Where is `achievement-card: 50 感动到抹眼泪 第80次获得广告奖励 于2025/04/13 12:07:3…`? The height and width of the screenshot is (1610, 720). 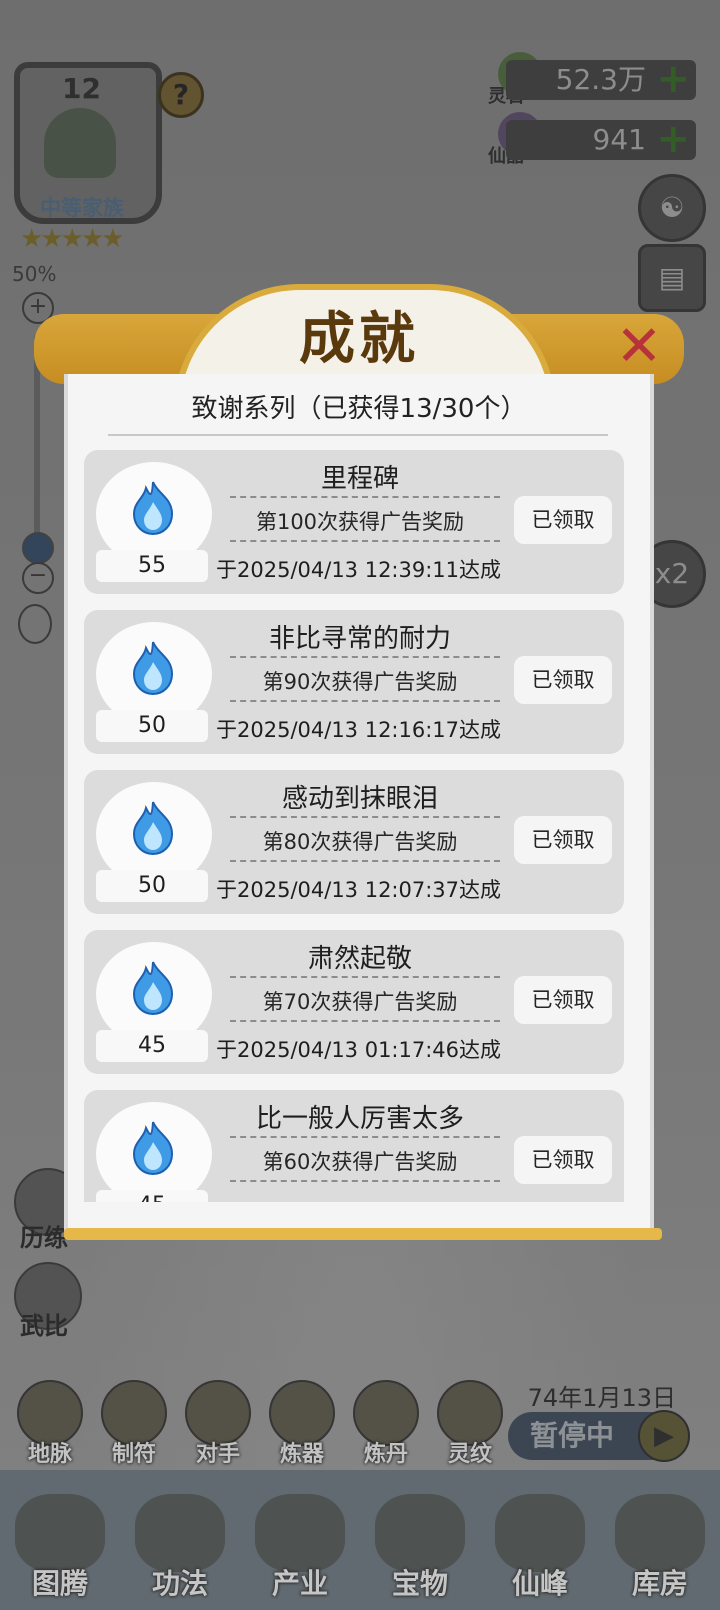 achievement-card: 50 感动到抹眼泪 第80次获得广告奖励 于2025/04/13 12:07:3… is located at coordinates (354, 842).